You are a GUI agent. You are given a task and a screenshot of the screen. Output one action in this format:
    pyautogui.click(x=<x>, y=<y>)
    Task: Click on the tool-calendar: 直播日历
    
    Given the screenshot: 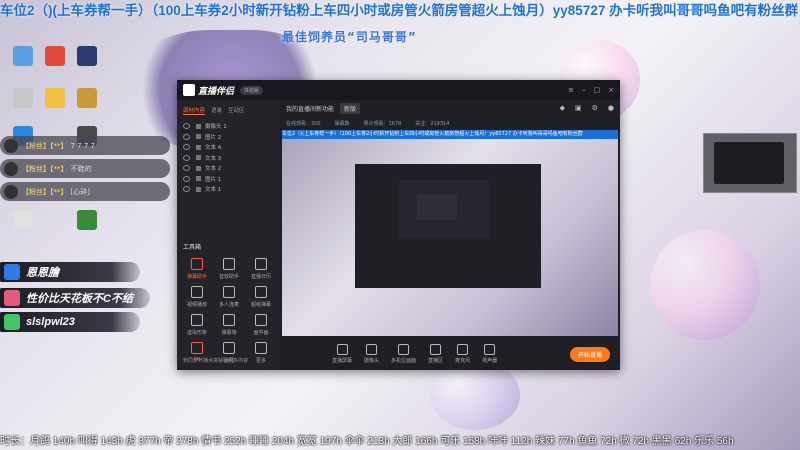 What is the action you would take?
    pyautogui.click(x=261, y=269)
    